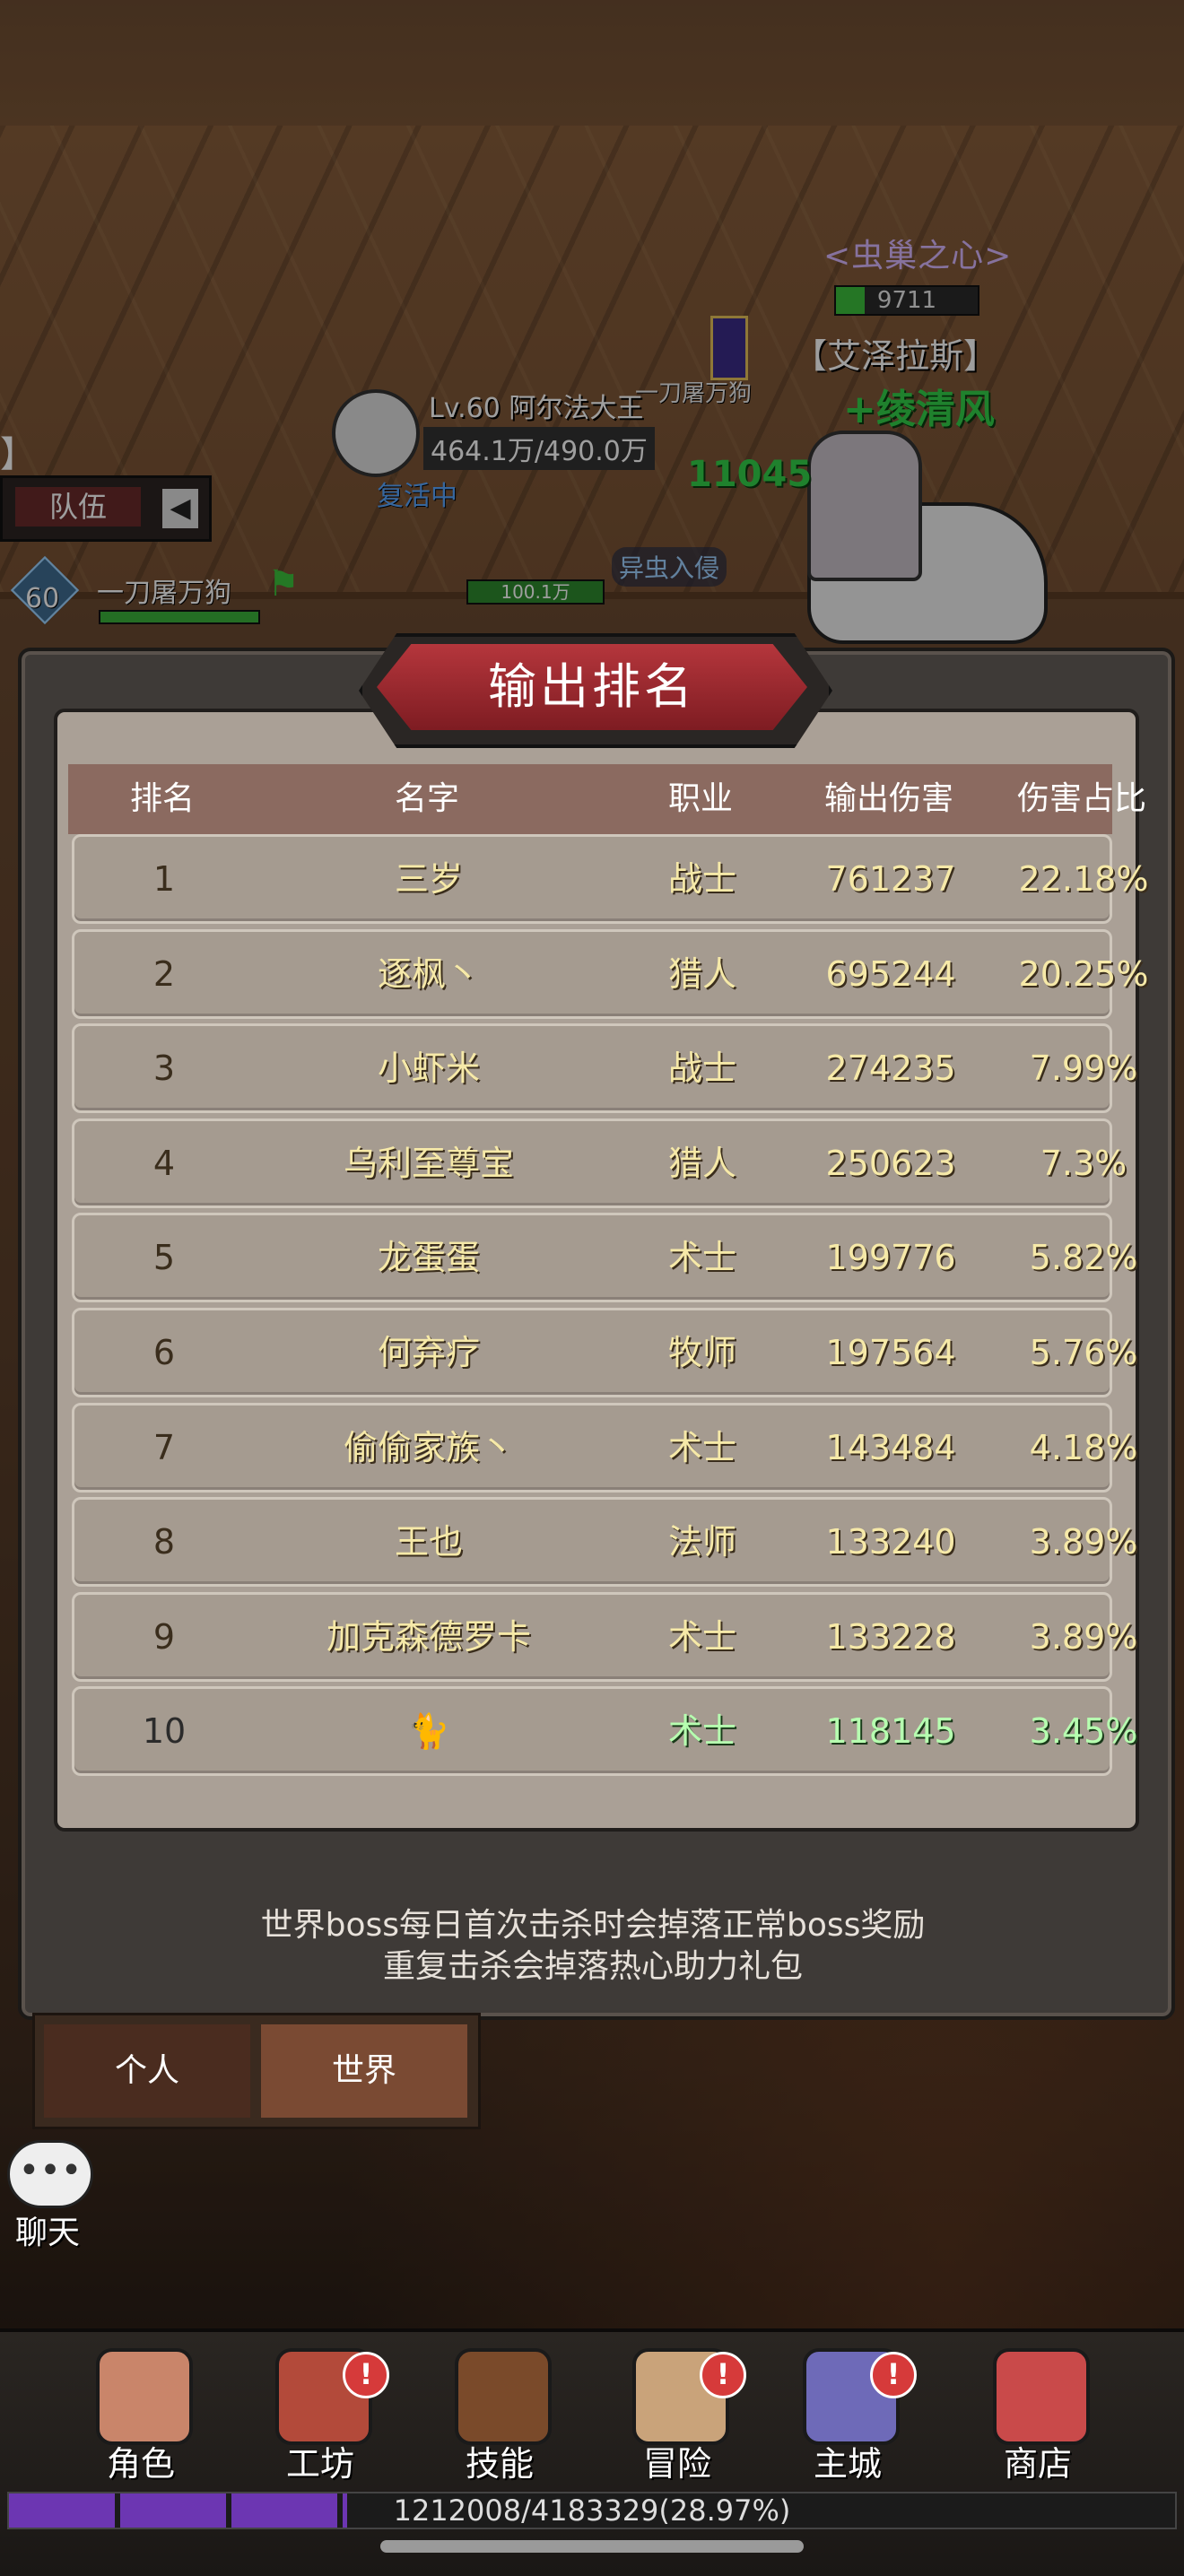 Image resolution: width=1184 pixels, height=2576 pixels. Describe the element at coordinates (890, 1447) in the screenshot. I see `damage-cell: 143484` at that location.